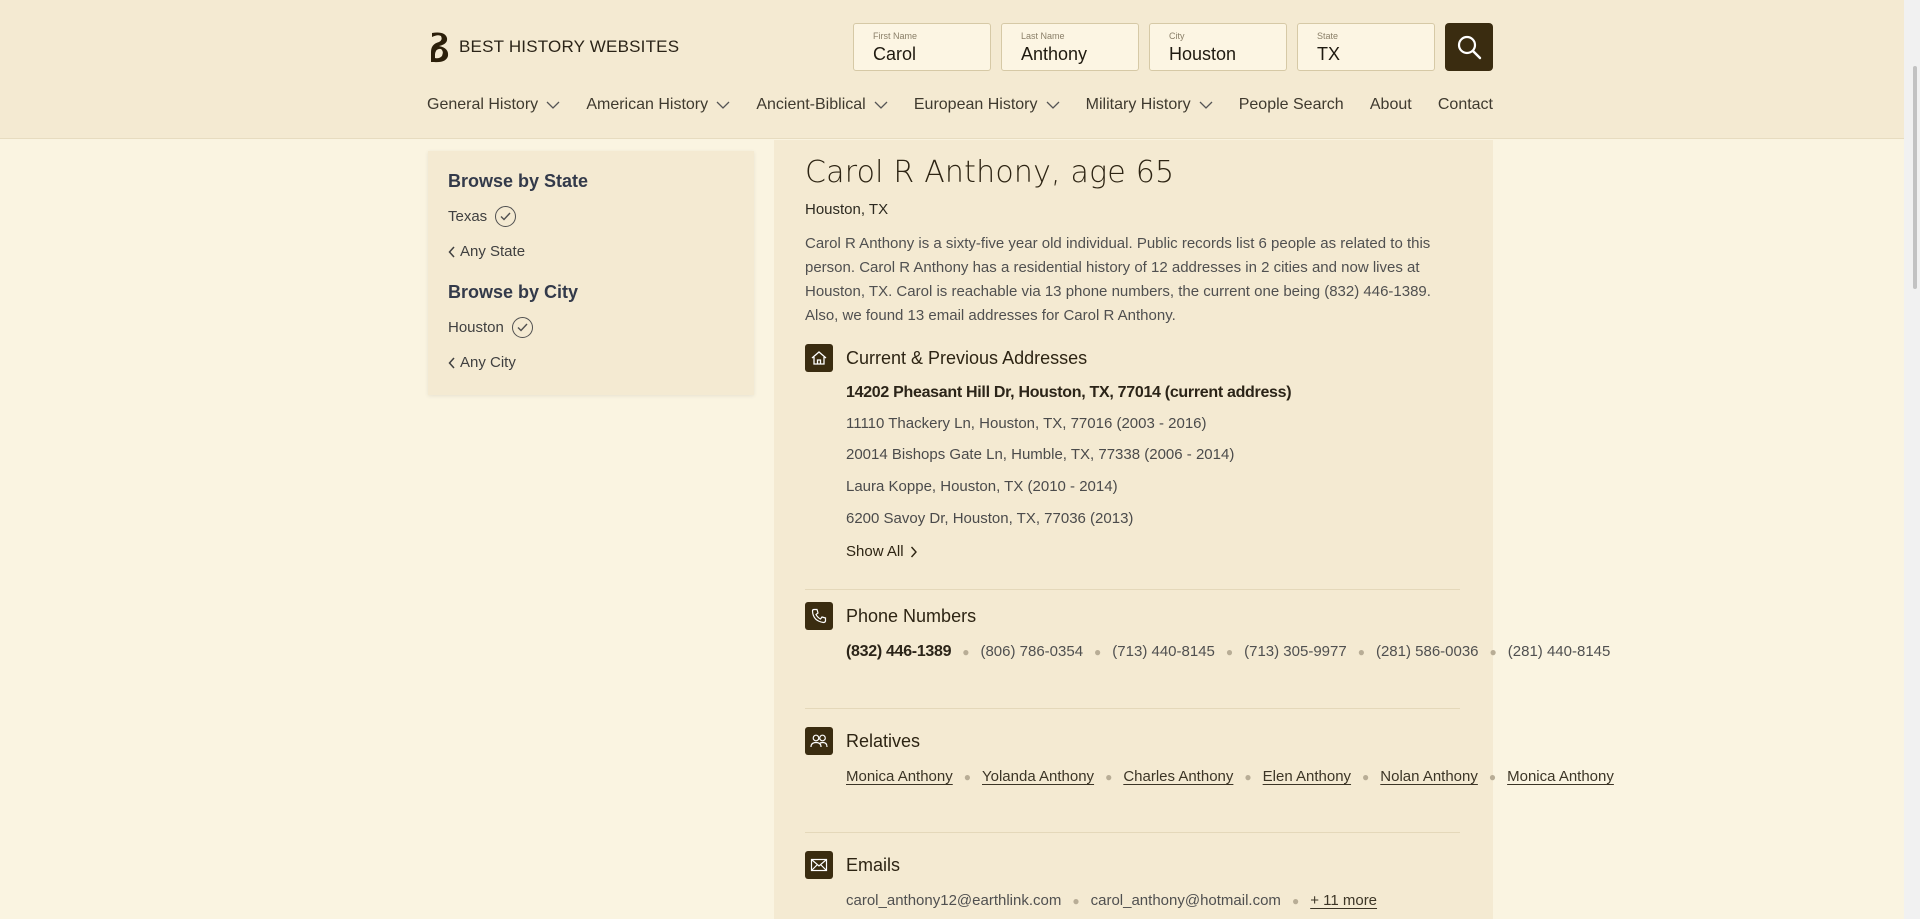  I want to click on nav-about: About, so click(1391, 105).